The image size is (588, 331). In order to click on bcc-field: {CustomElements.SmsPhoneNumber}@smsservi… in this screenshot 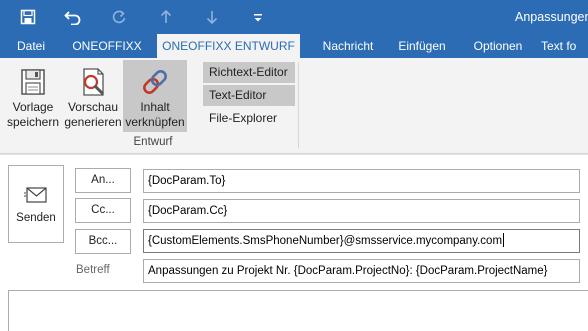, I will do `click(361, 241)`.